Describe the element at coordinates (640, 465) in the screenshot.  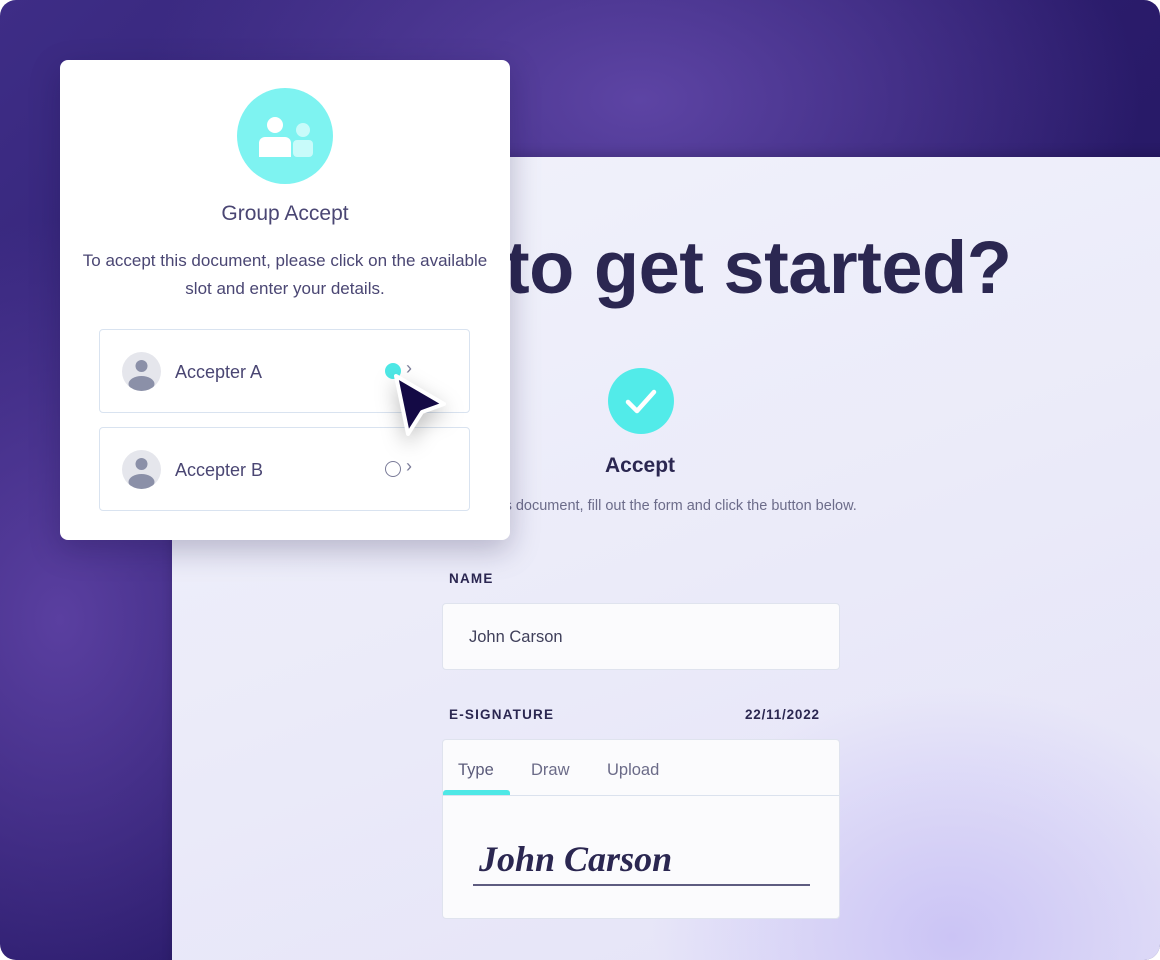
I see `accept-title: Accept` at that location.